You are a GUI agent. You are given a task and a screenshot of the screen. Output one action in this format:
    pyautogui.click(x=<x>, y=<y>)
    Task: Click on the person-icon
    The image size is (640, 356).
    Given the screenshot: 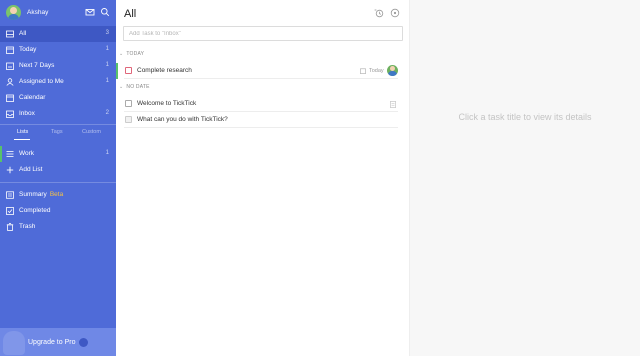 What is the action you would take?
    pyautogui.click(x=10, y=82)
    